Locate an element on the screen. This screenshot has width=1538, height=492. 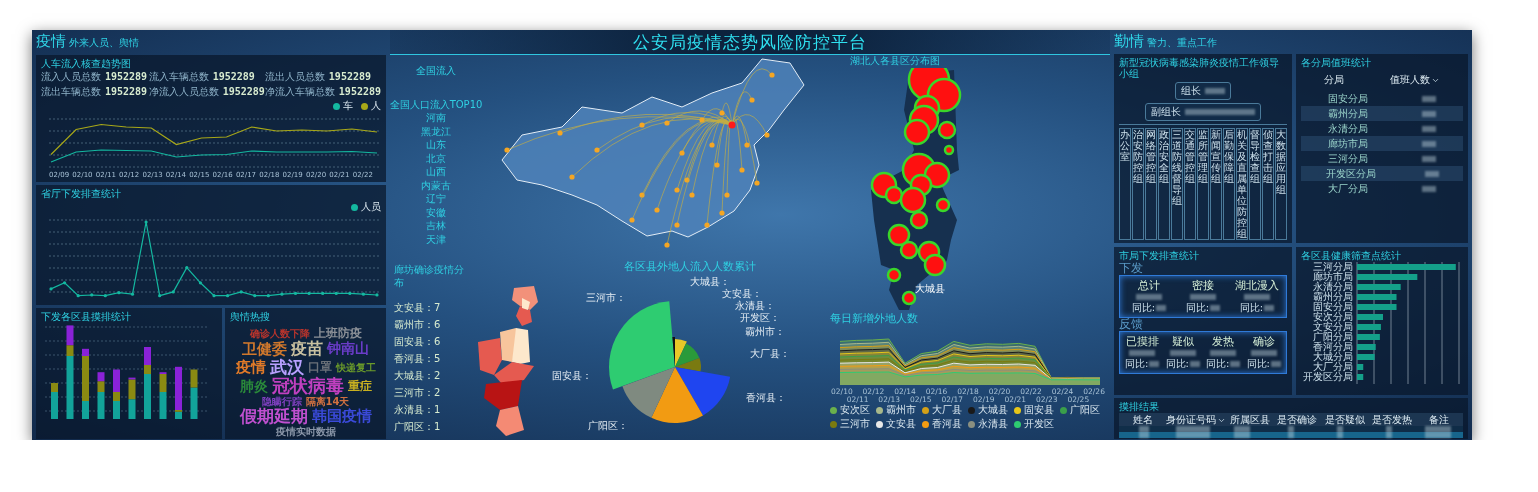
column-header: 值班人数 is located at coordinates (1410, 80).